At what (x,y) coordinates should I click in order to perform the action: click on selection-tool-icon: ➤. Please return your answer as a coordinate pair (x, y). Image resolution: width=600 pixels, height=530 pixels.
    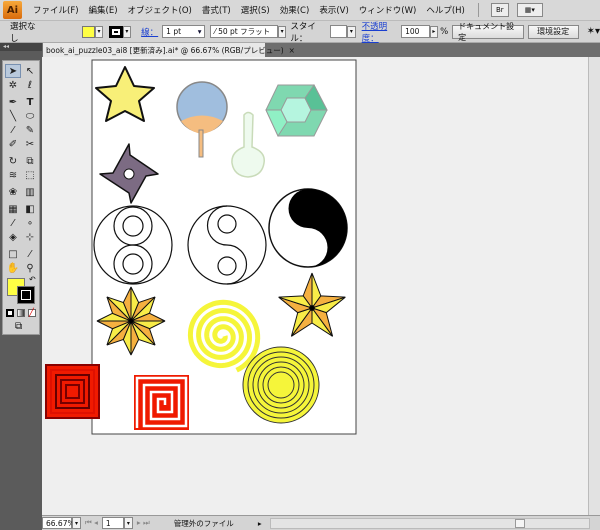
    Looking at the image, I should click on (13, 71).